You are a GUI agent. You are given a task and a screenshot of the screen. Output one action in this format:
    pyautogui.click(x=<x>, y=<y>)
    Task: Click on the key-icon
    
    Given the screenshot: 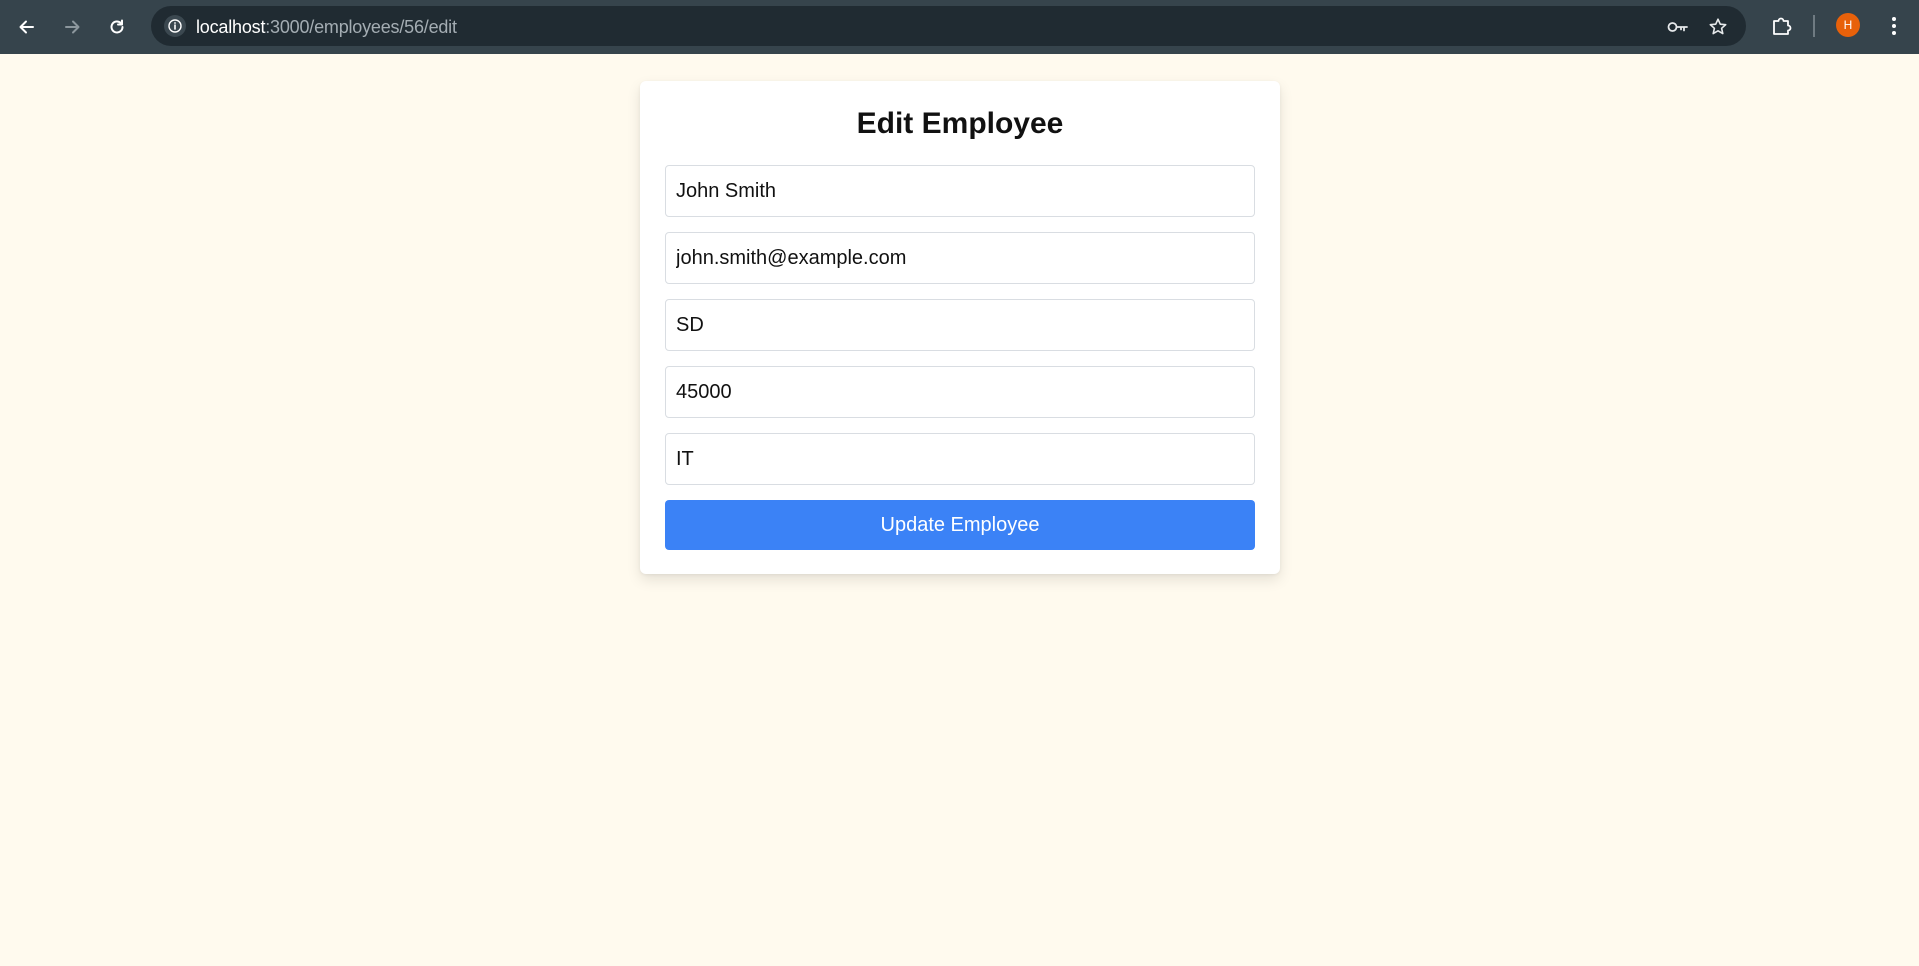 What is the action you would take?
    pyautogui.click(x=1678, y=27)
    